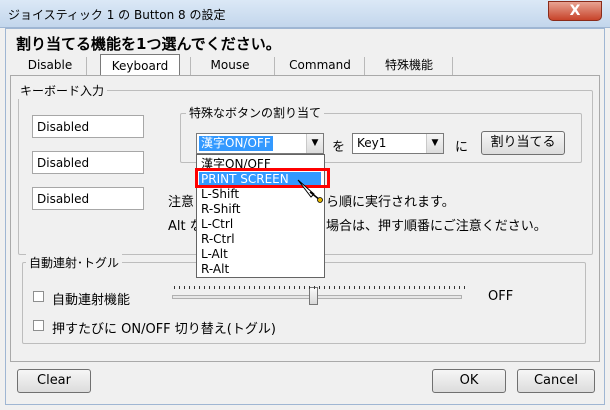  Describe the element at coordinates (556, 381) in the screenshot. I see `cancel-button: Cancel` at that location.